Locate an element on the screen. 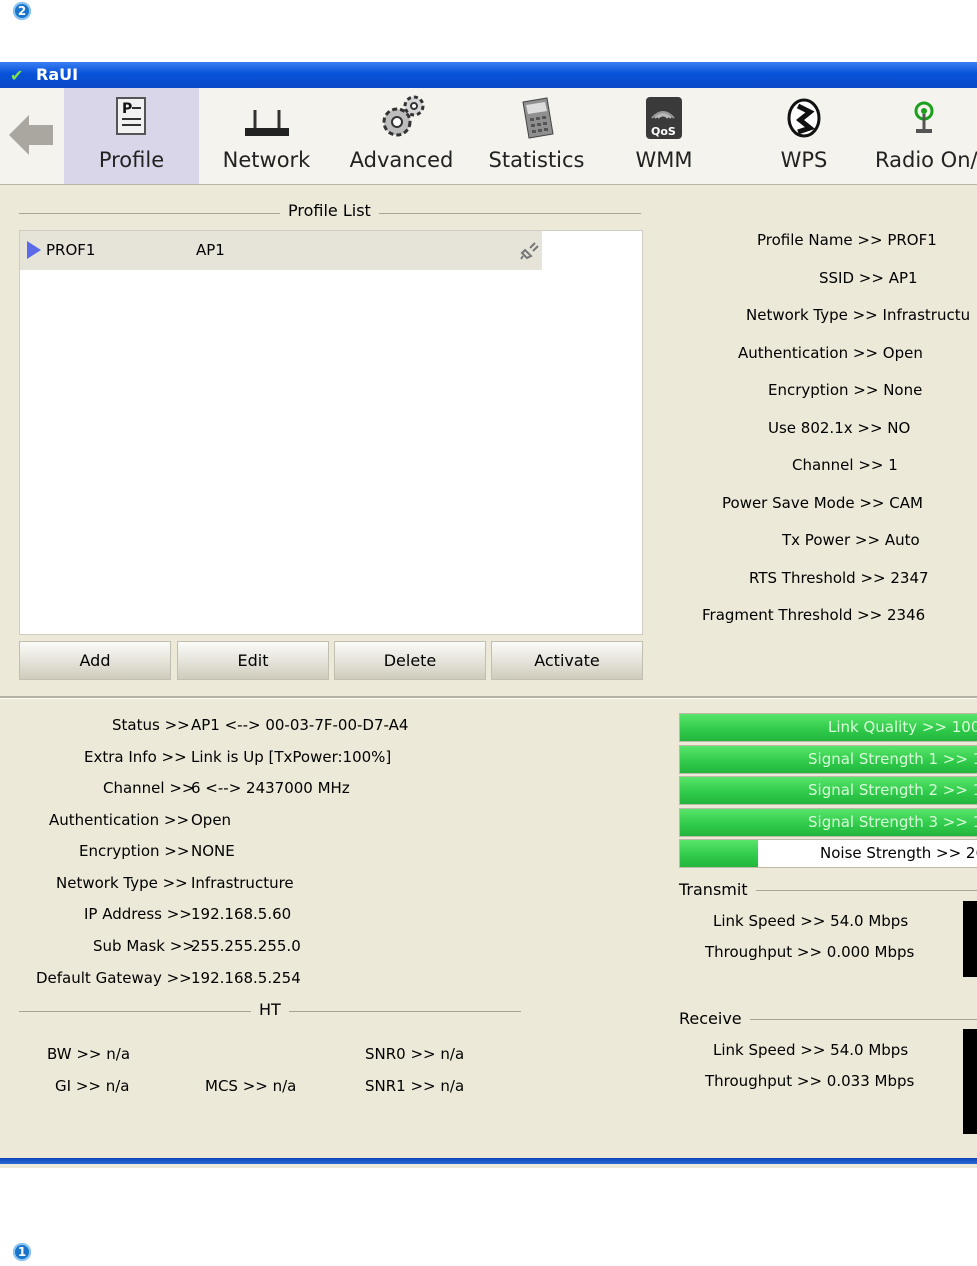 This screenshot has height=1266, width=977. toolbar-wps-label: WPS is located at coordinates (804, 160).